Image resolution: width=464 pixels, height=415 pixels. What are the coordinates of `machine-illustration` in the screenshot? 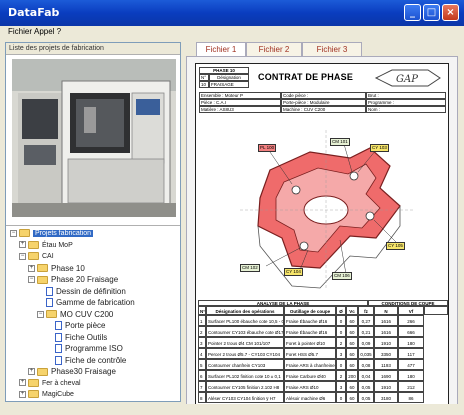 It's located at (94, 138).